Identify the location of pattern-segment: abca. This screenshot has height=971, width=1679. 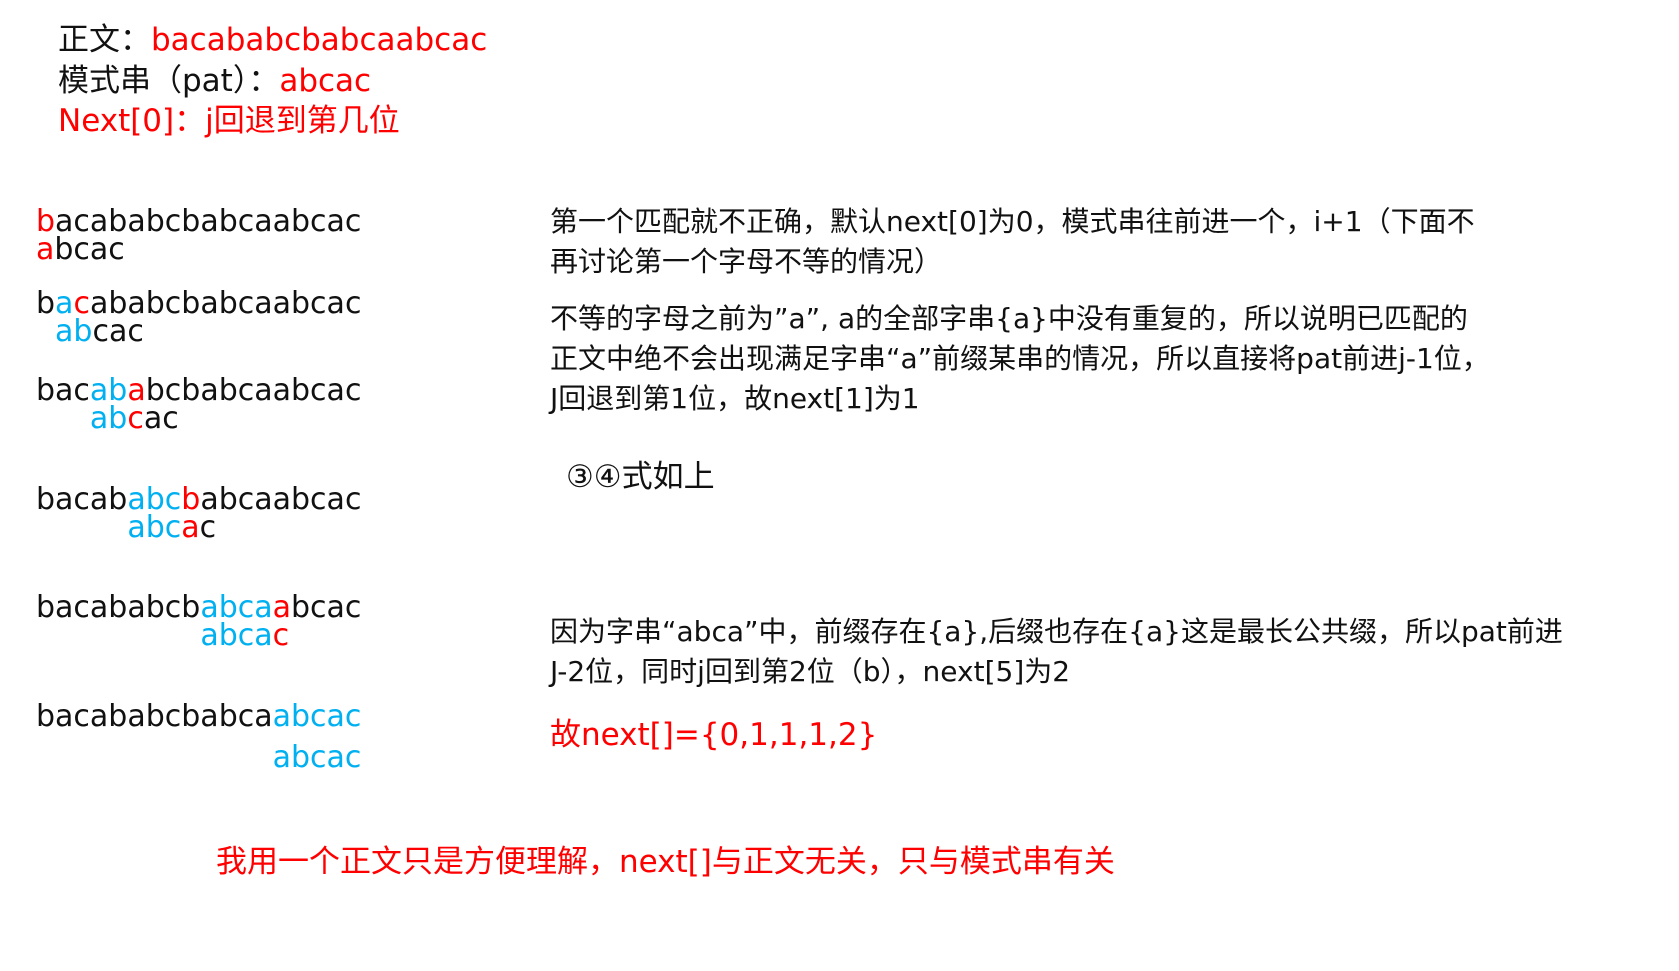
(236, 635).